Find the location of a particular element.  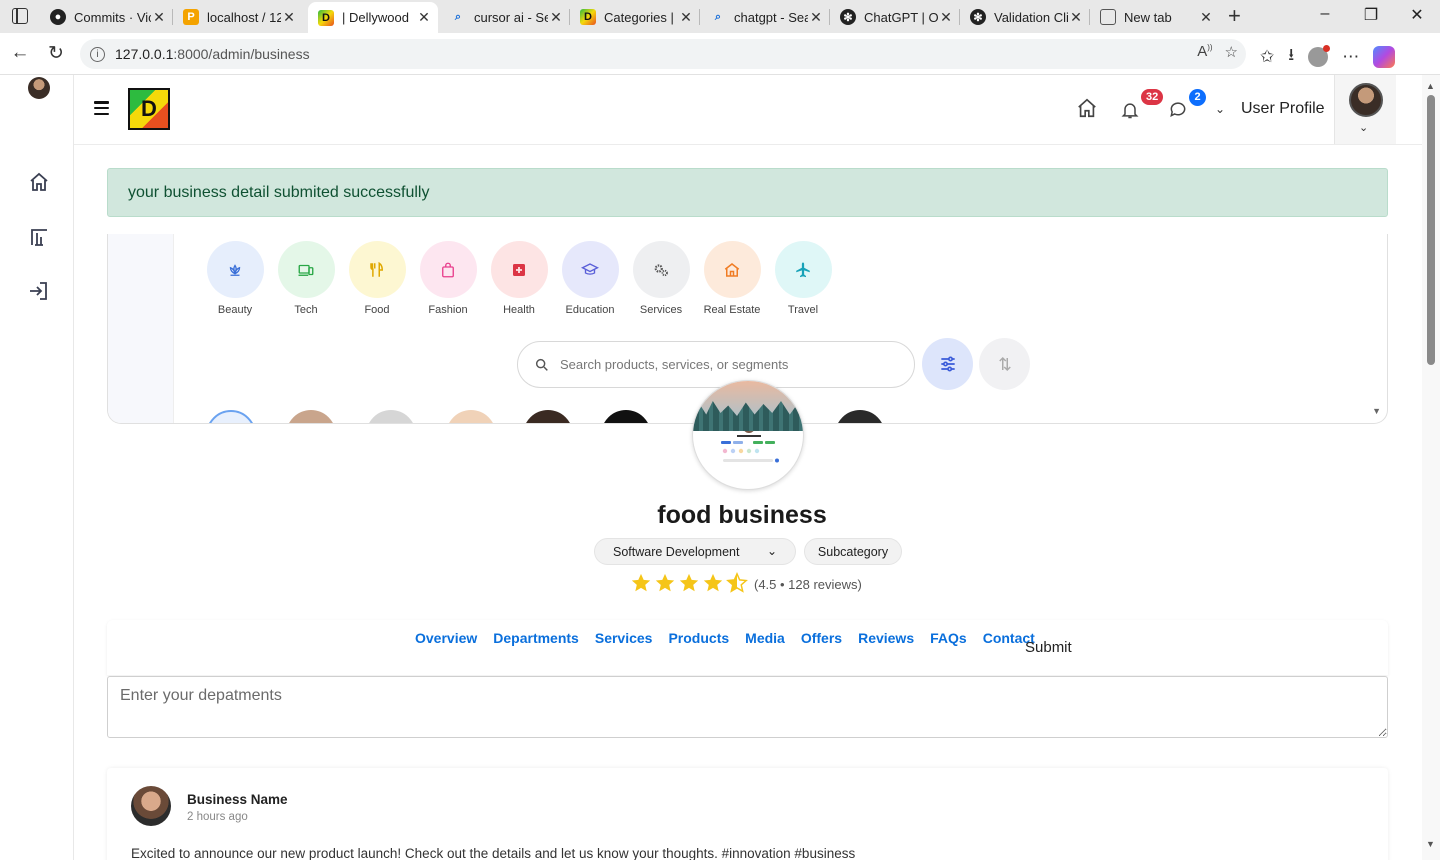

tab-services: Services is located at coordinates (624, 638).